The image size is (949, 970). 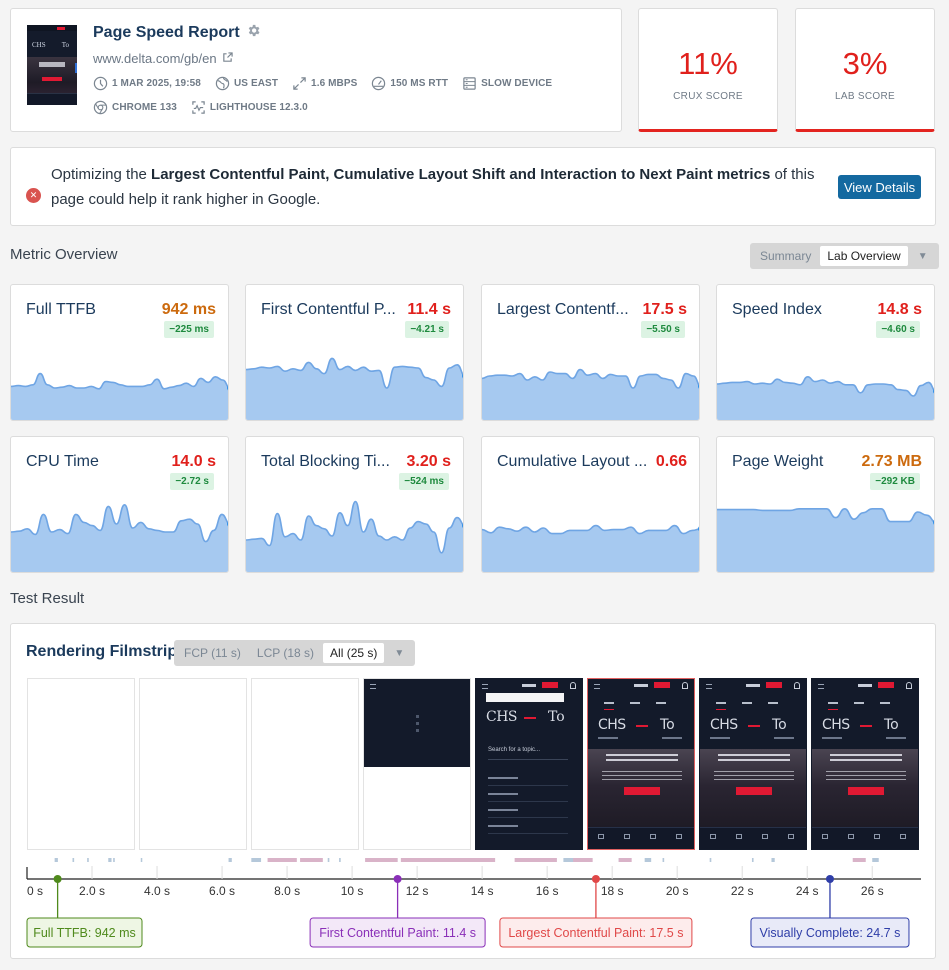 What do you see at coordinates (879, 187) in the screenshot?
I see `view-details-button: View Details` at bounding box center [879, 187].